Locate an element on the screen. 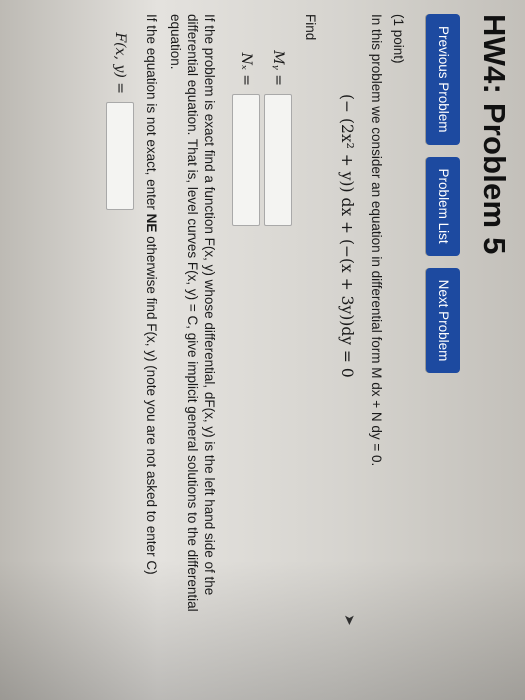 Image resolution: width=525 pixels, height=700 pixels. previous-problem-button: Previous Problem is located at coordinates (443, 79).